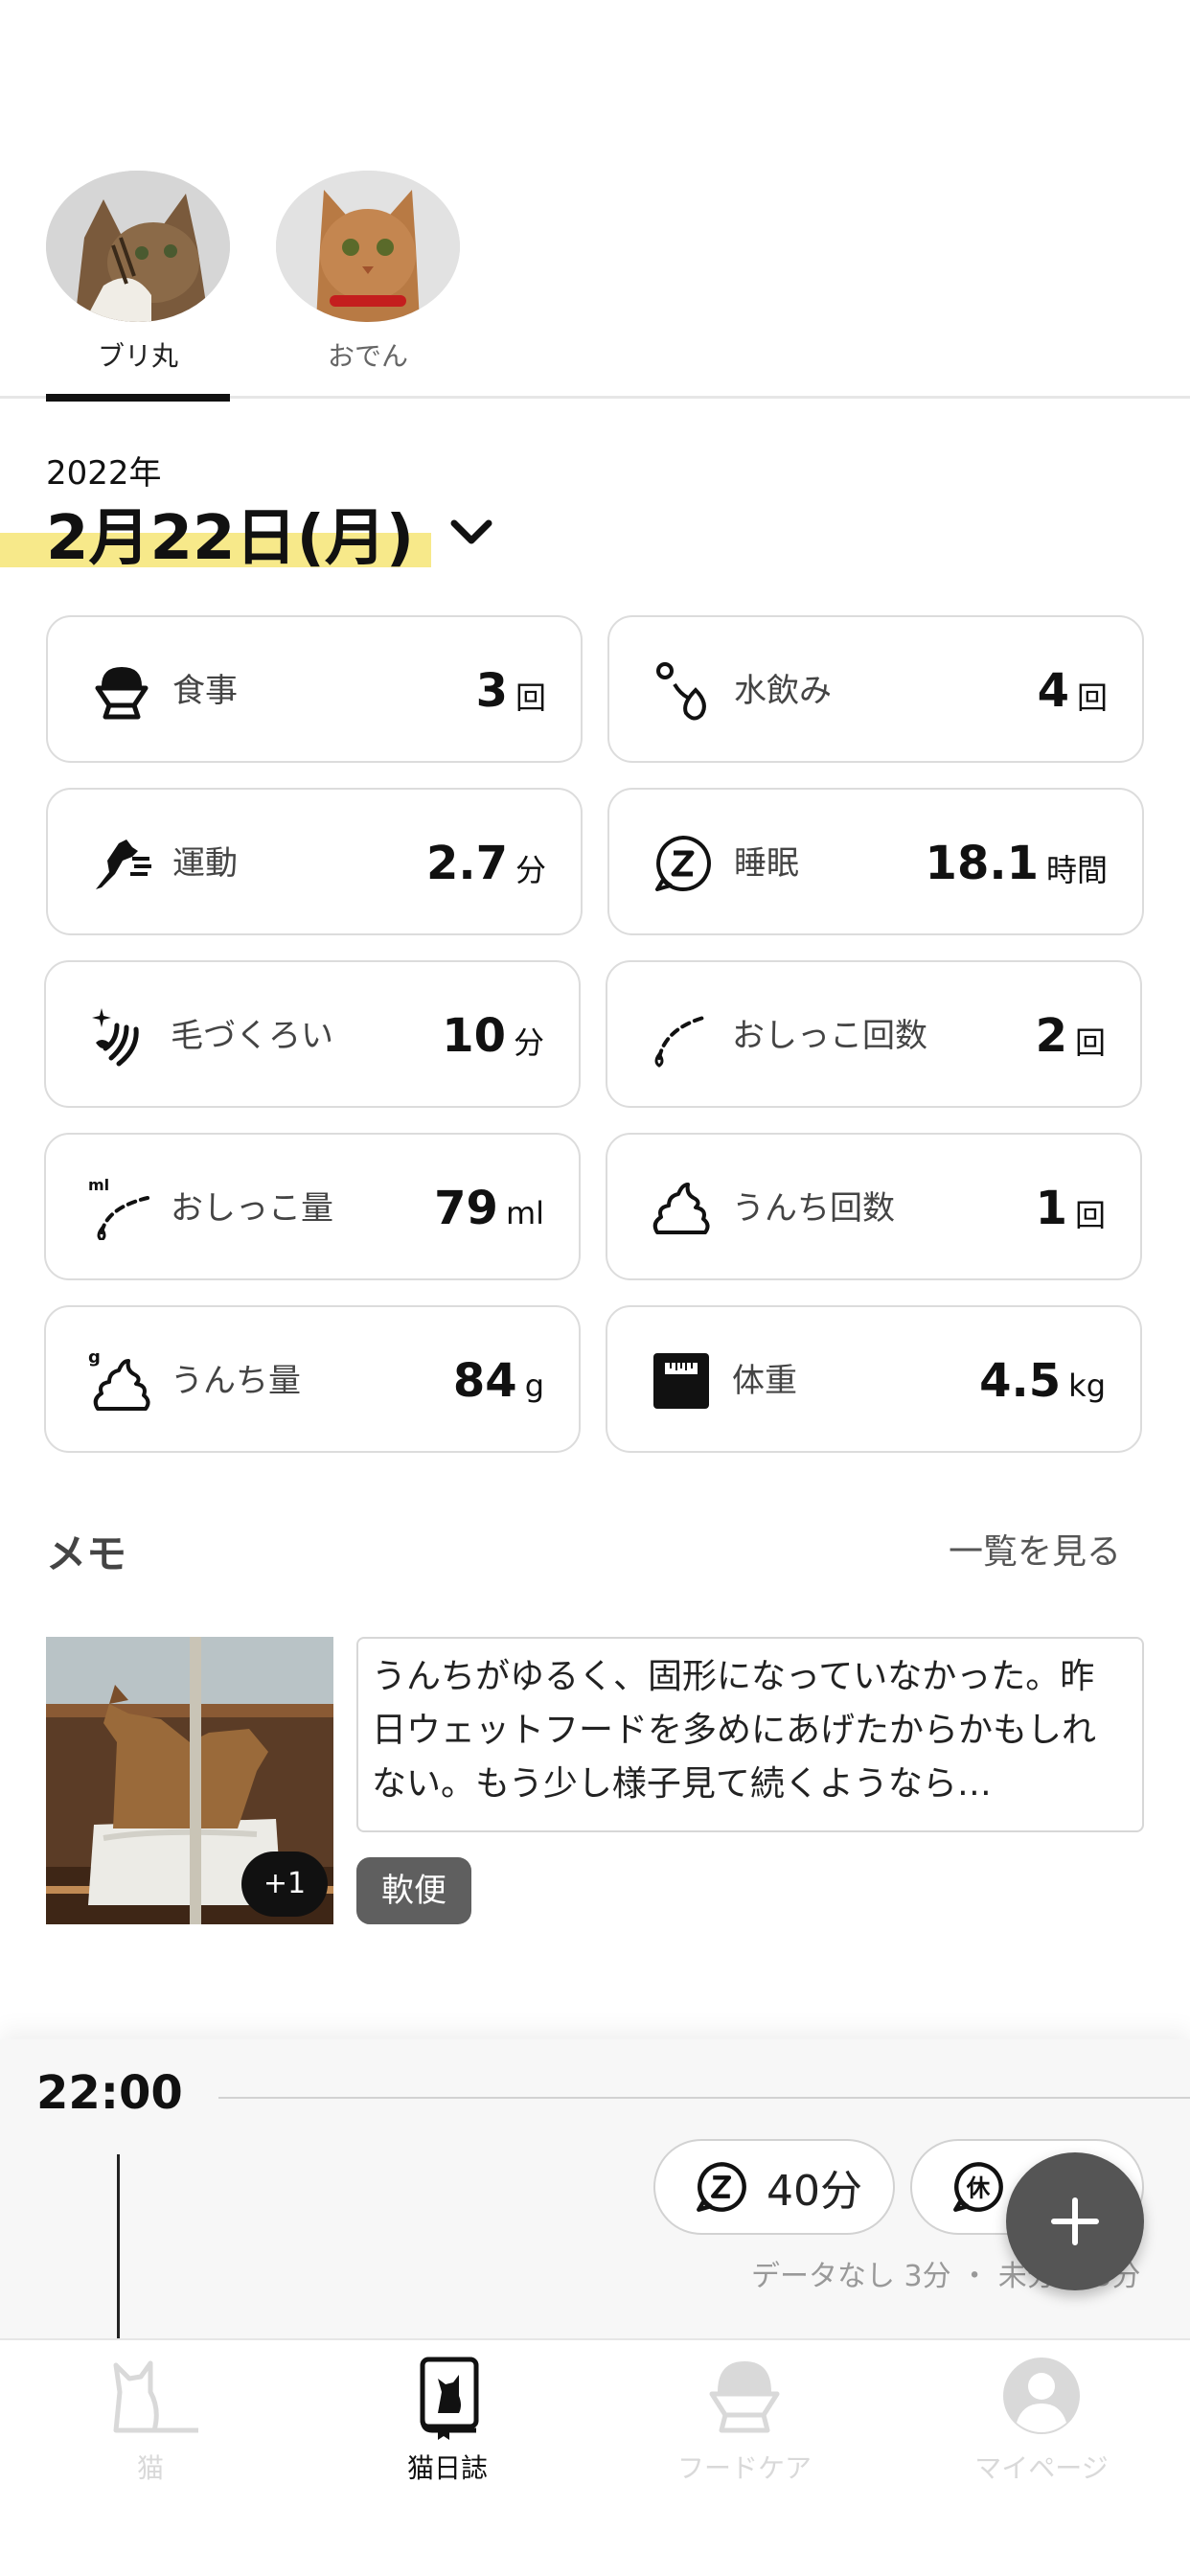  I want to click on bottom-nav: 猫 猫日誌 フードケア マイページ, so click(595, 2457).